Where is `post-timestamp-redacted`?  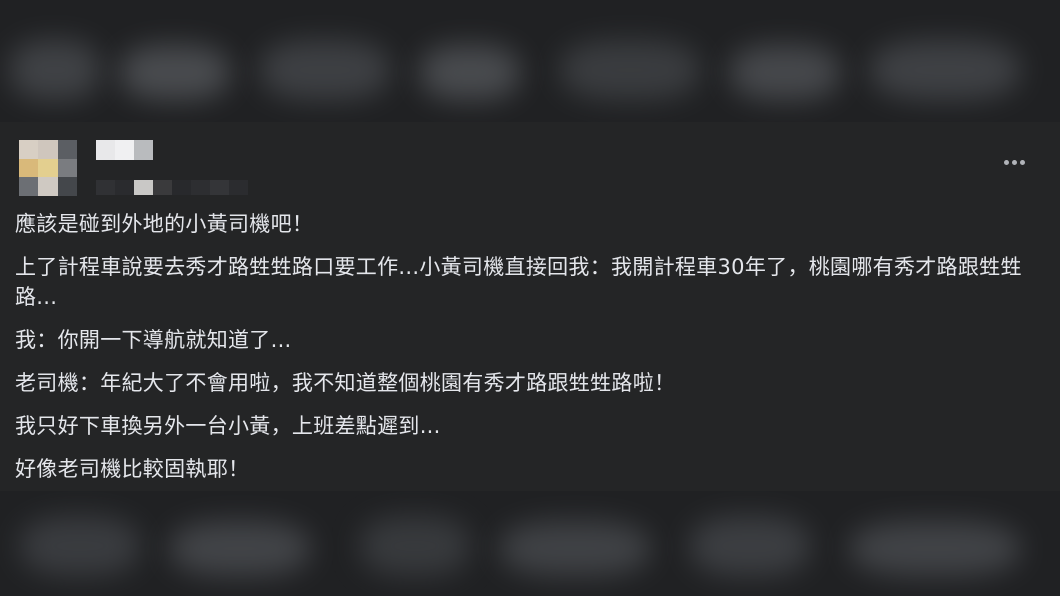
post-timestamp-redacted is located at coordinates (172, 187).